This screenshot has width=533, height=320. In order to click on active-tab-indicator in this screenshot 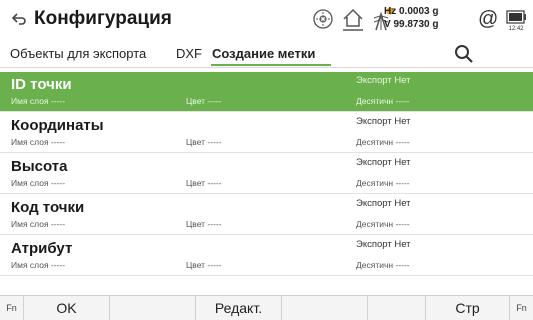, I will do `click(271, 65)`.